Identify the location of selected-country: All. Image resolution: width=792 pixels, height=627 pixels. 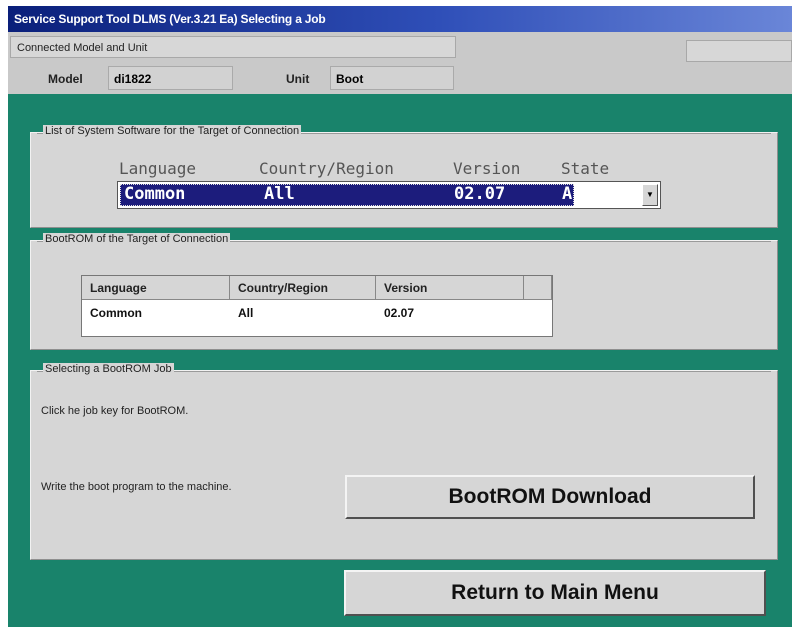
(279, 194).